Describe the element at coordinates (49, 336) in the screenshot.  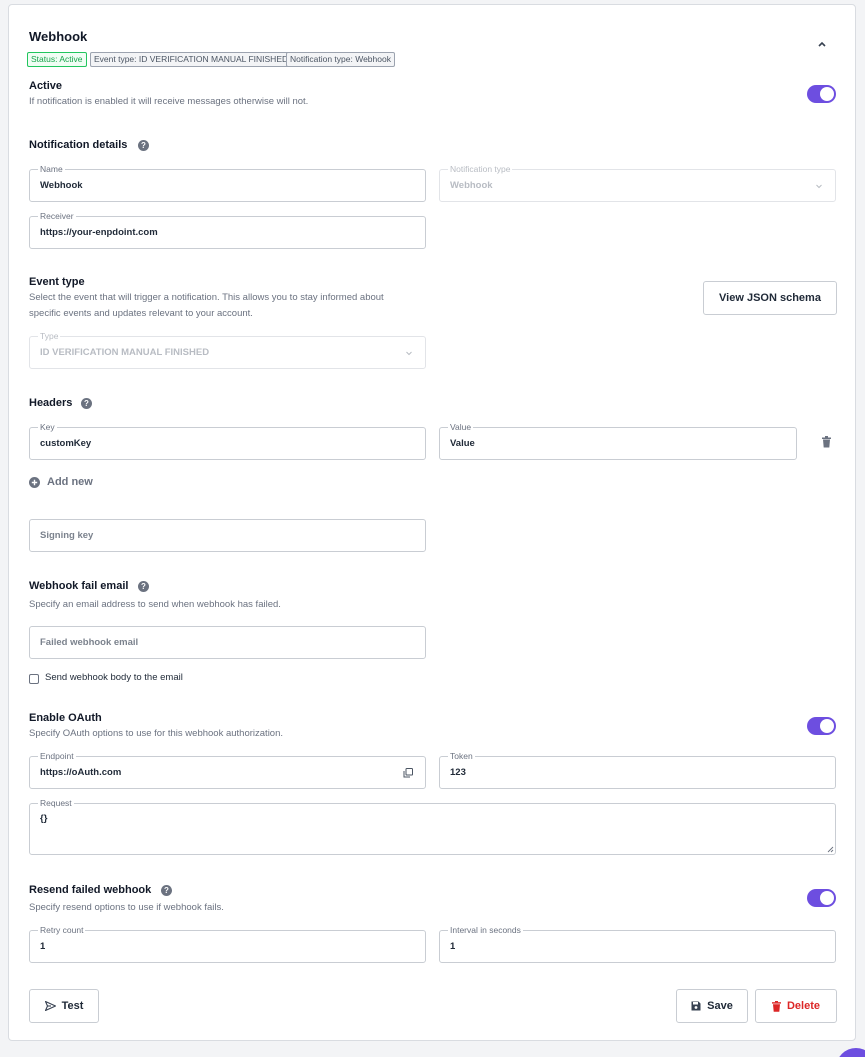
I see `event-type-label: Type` at that location.